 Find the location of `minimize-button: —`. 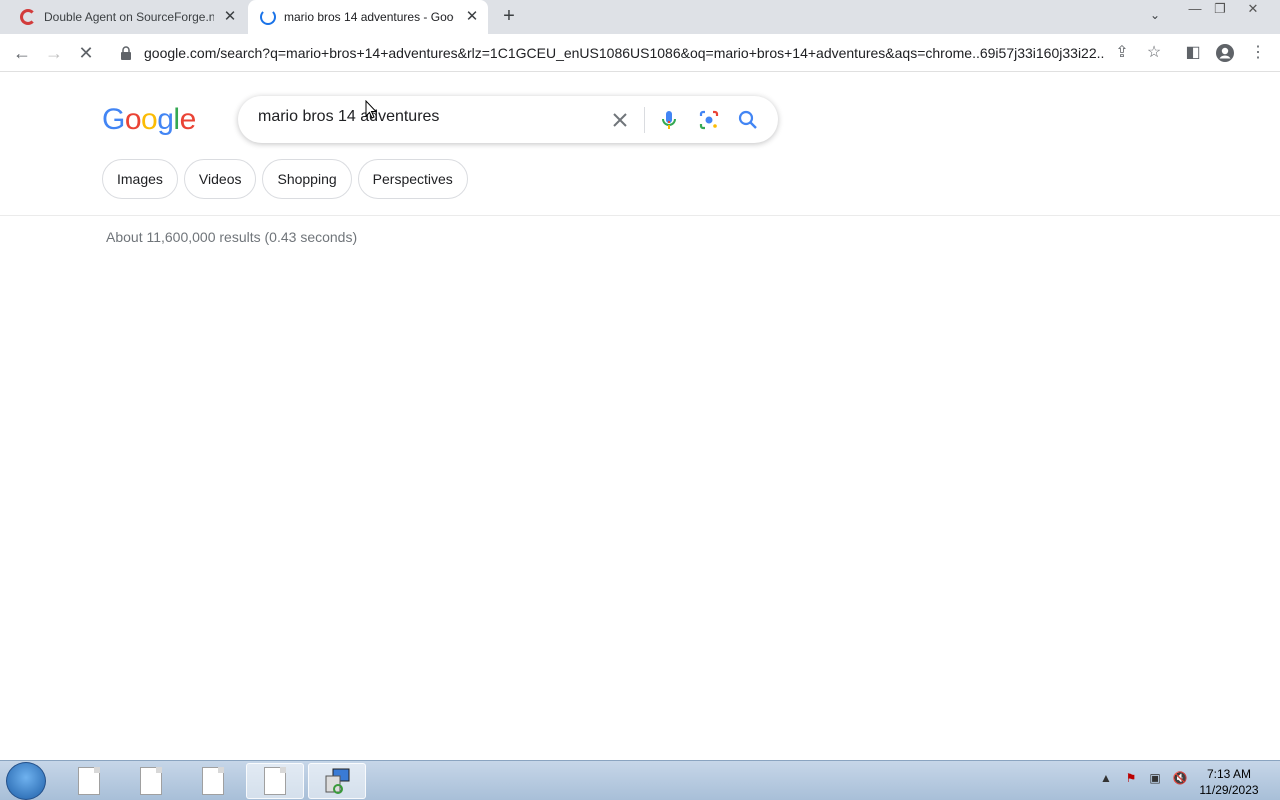

minimize-button: — is located at coordinates (1195, 10).